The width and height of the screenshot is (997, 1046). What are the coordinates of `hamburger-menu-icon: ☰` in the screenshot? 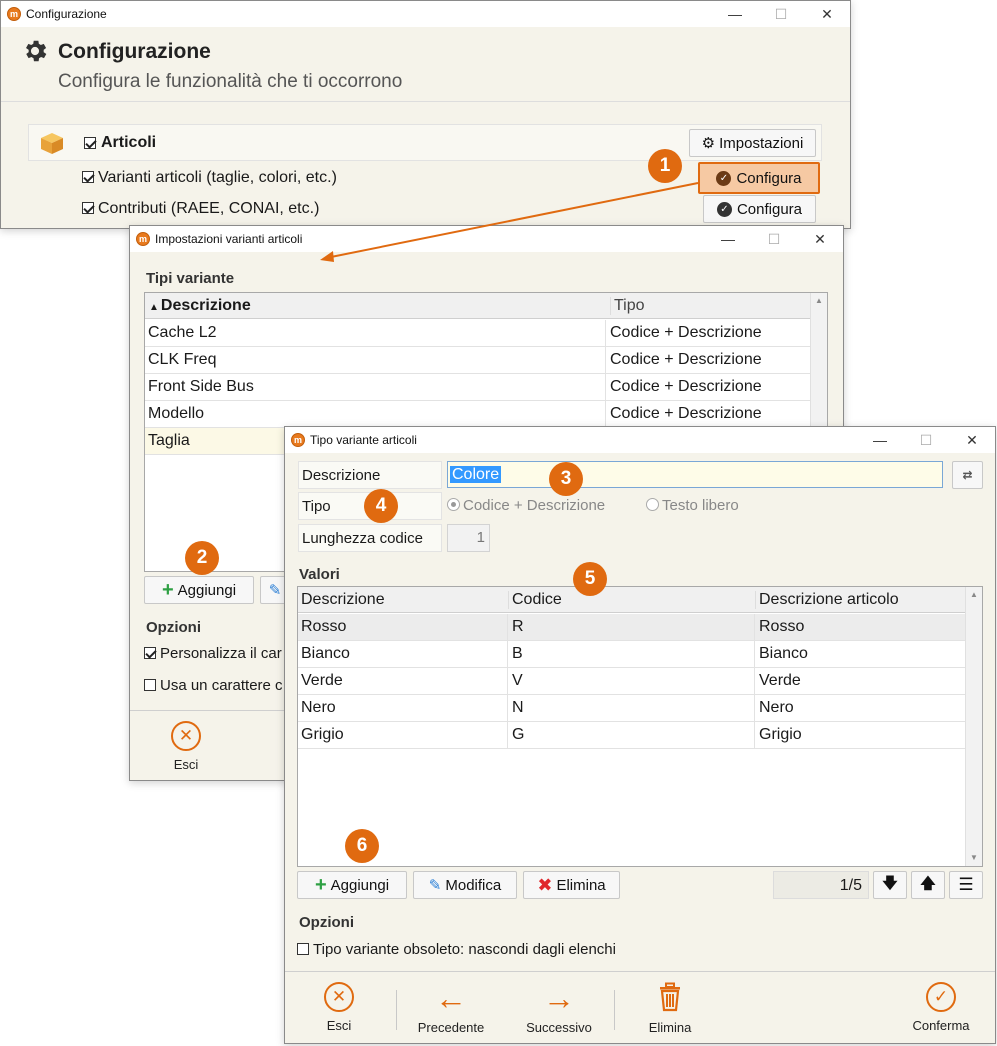 It's located at (966, 884).